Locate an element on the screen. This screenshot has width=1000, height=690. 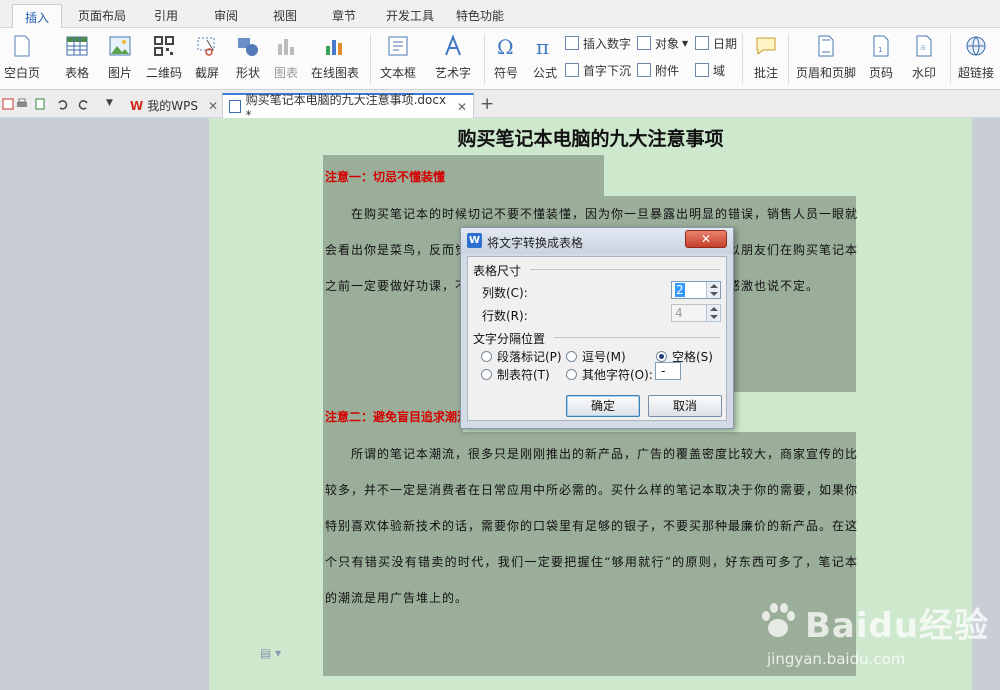
image-button: 图片 is located at coordinates (120, 58).